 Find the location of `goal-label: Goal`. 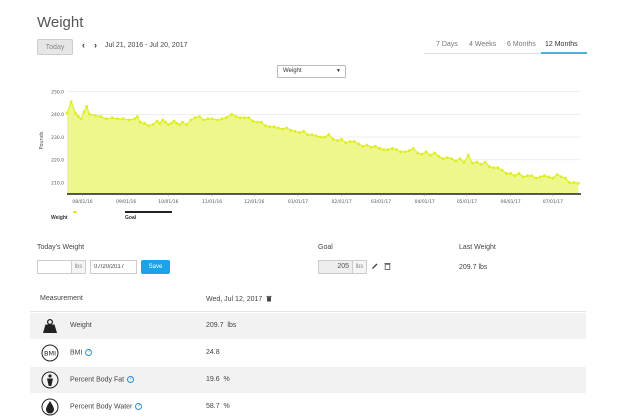

goal-label: Goal is located at coordinates (325, 247).